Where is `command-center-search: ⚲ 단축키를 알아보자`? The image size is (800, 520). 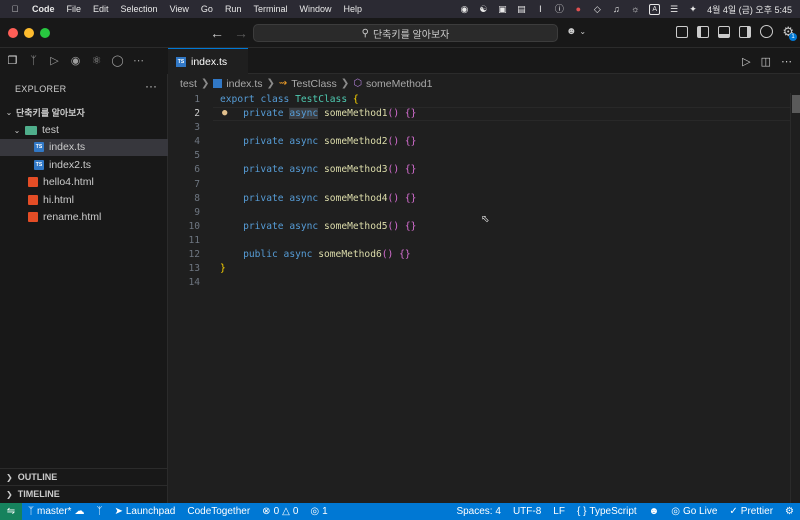
command-center-search: ⚲ 단축키를 알아보자 is located at coordinates (405, 33).